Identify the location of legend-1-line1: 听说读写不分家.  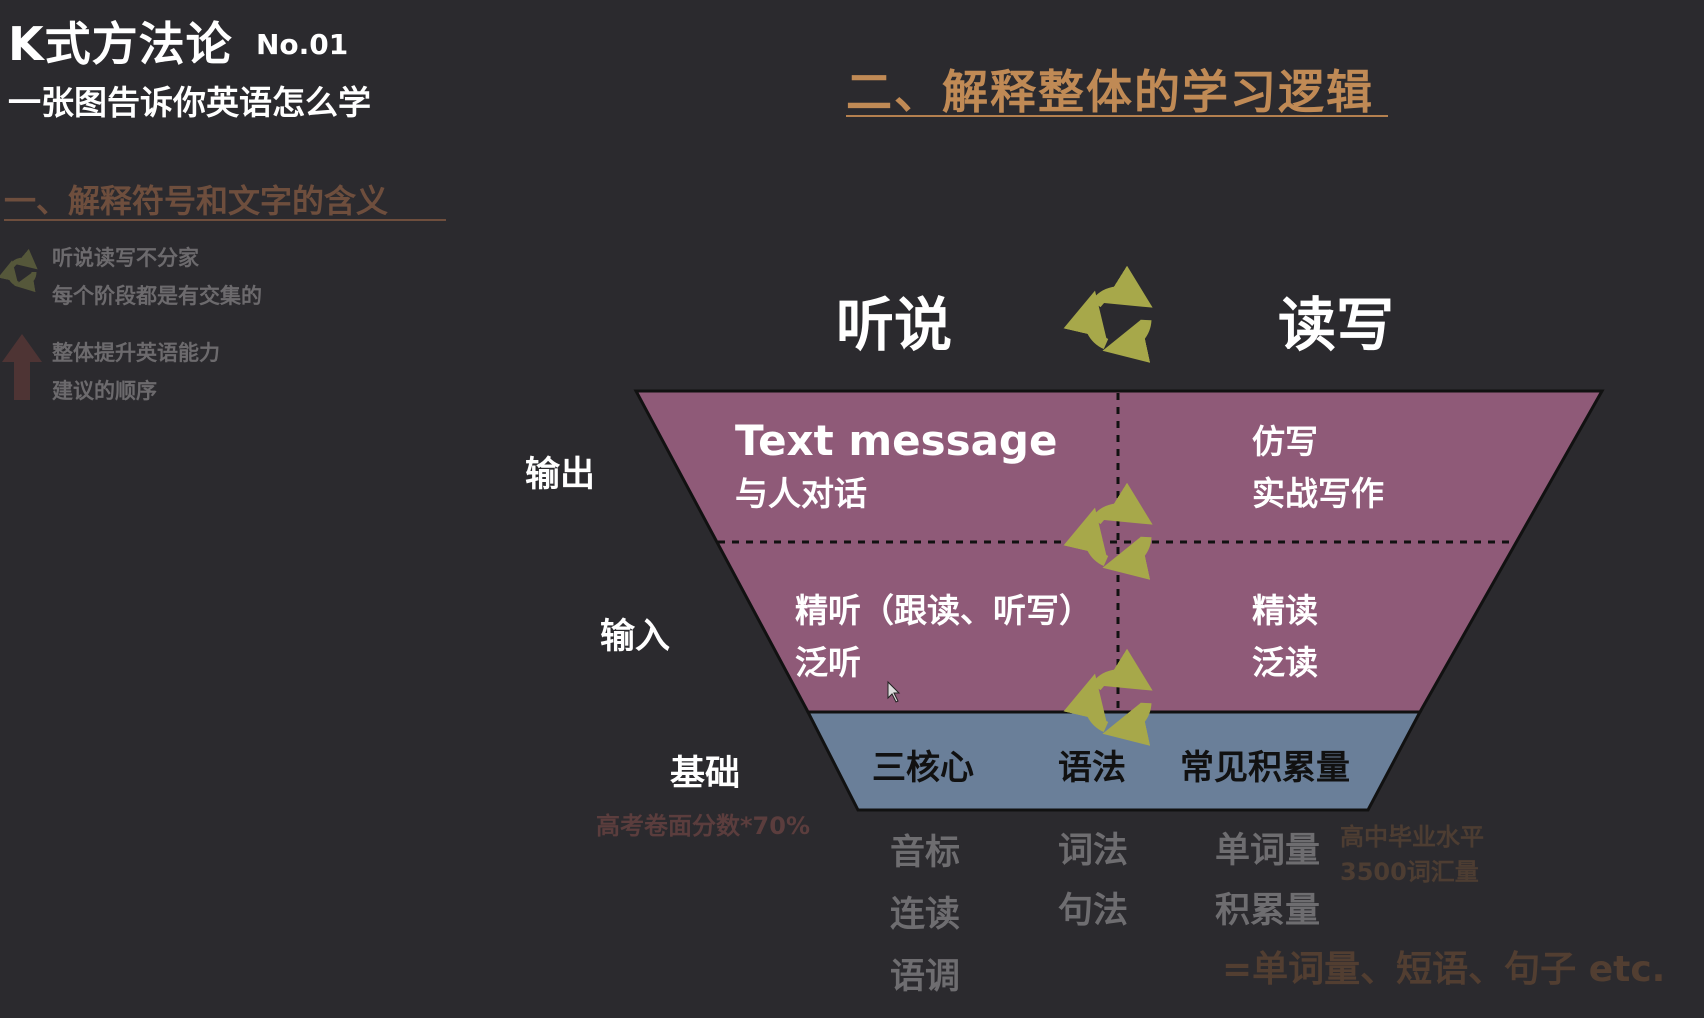
(125, 258).